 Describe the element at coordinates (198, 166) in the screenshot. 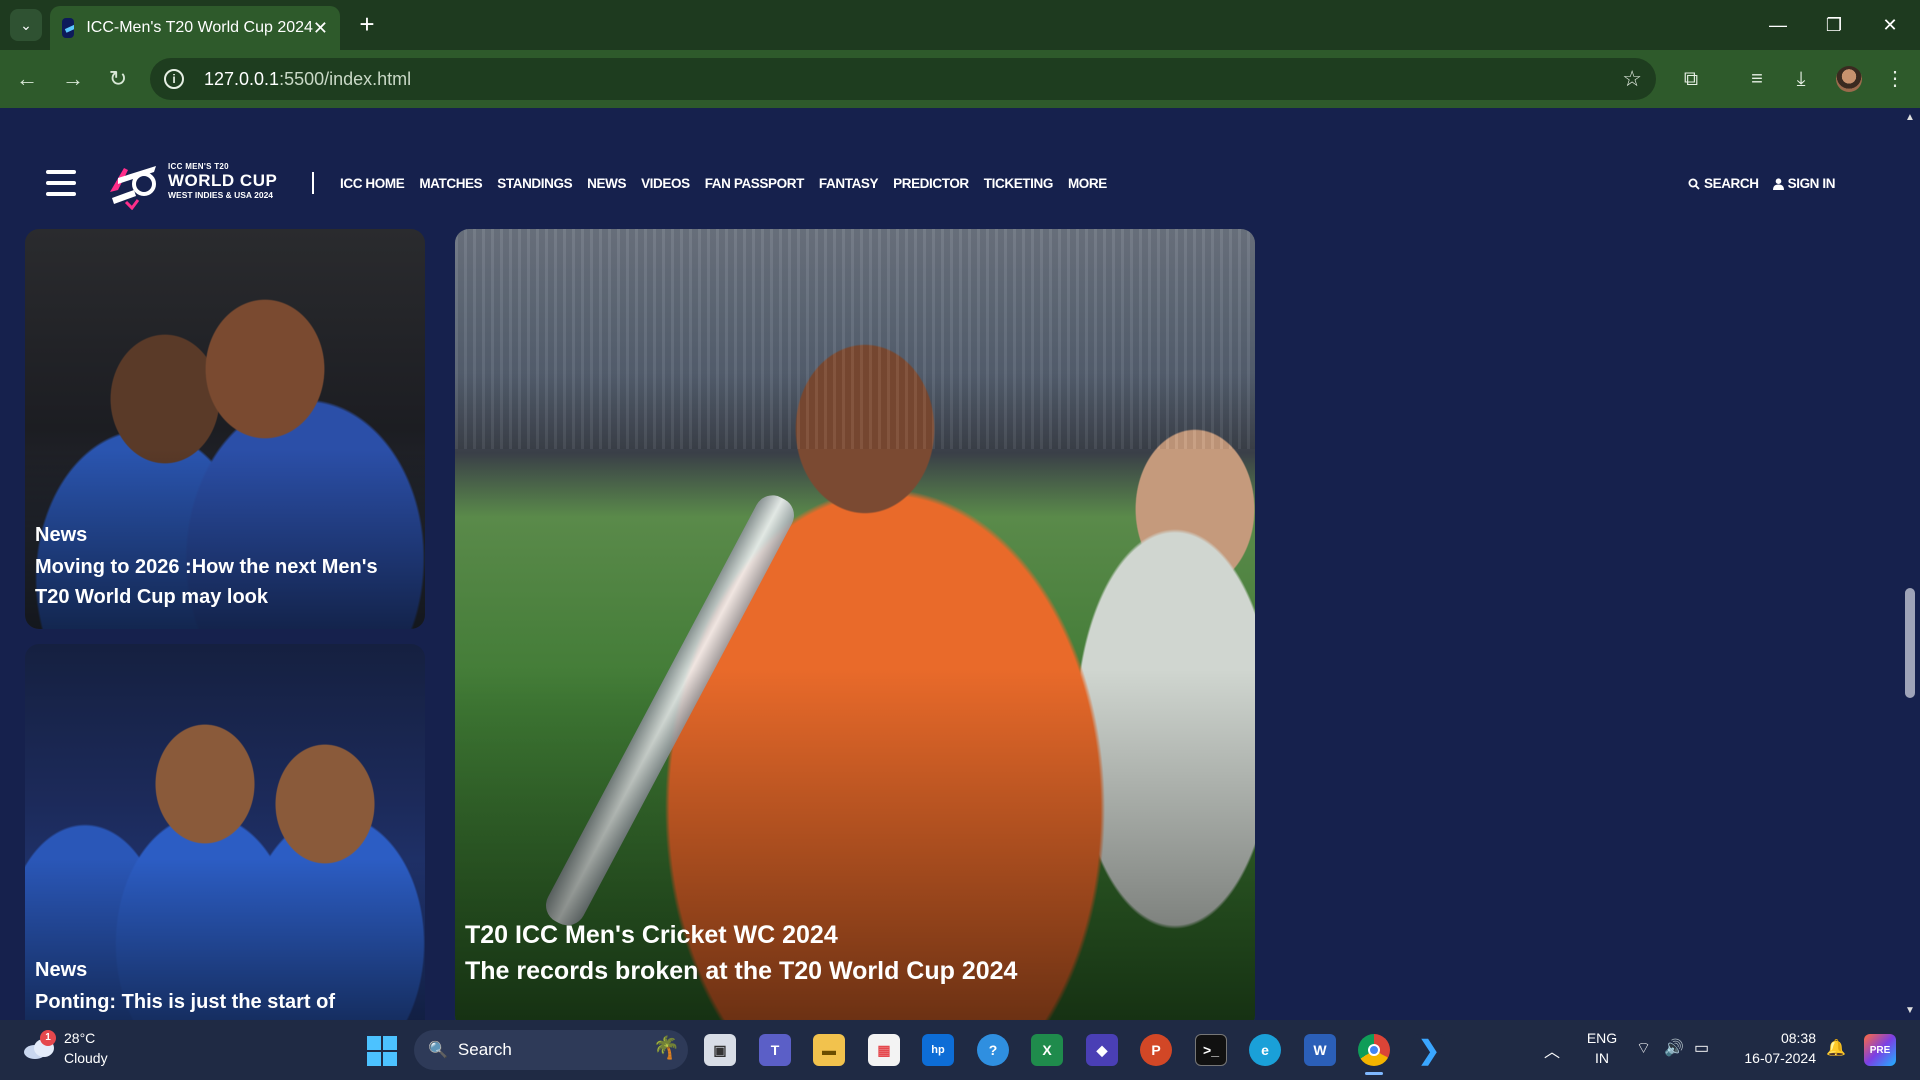

I see `logo-small-text: ICC MEN'S T20` at that location.